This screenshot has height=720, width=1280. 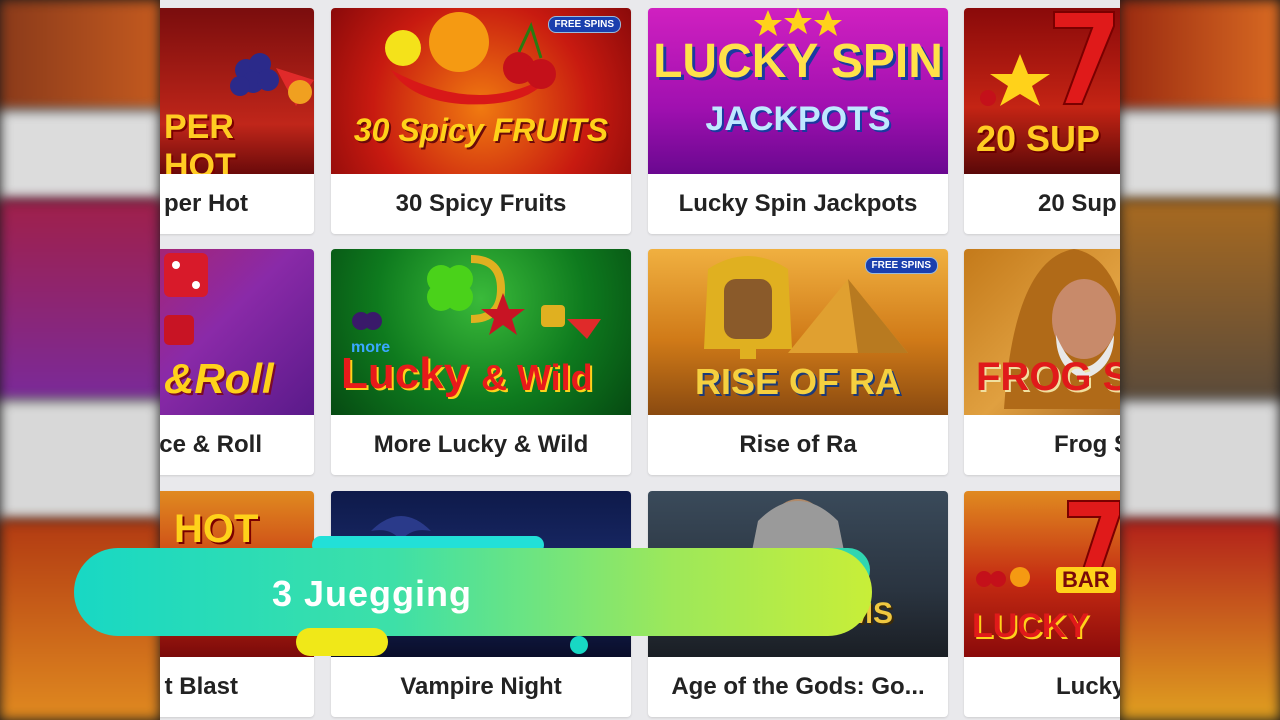 What do you see at coordinates (1038, 138) in the screenshot?
I see `thumb-title: 20 SUP` at bounding box center [1038, 138].